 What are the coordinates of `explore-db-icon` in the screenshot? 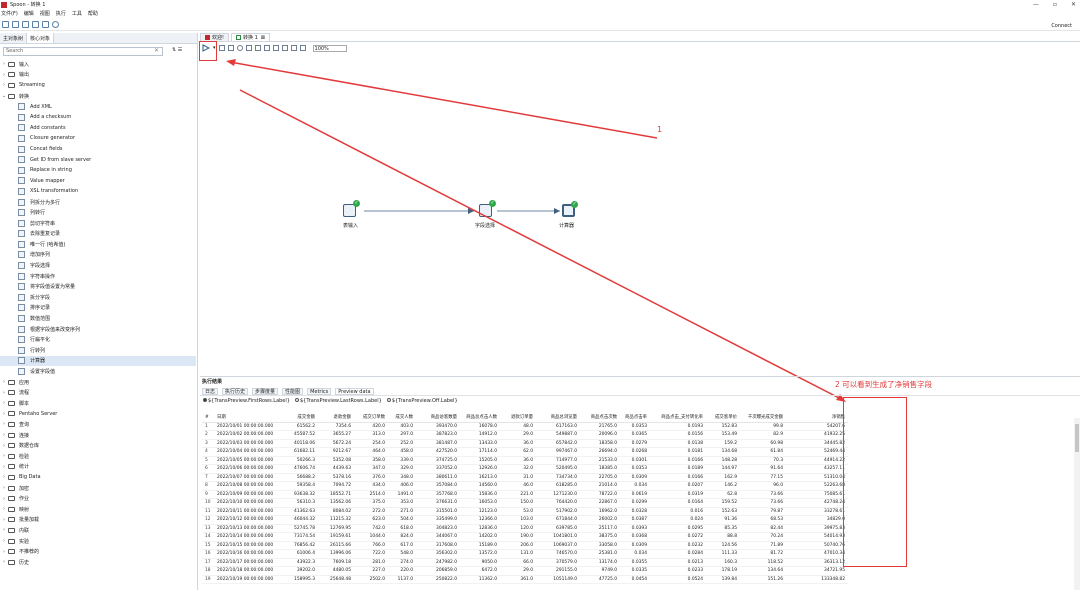 It's located at (293, 48).